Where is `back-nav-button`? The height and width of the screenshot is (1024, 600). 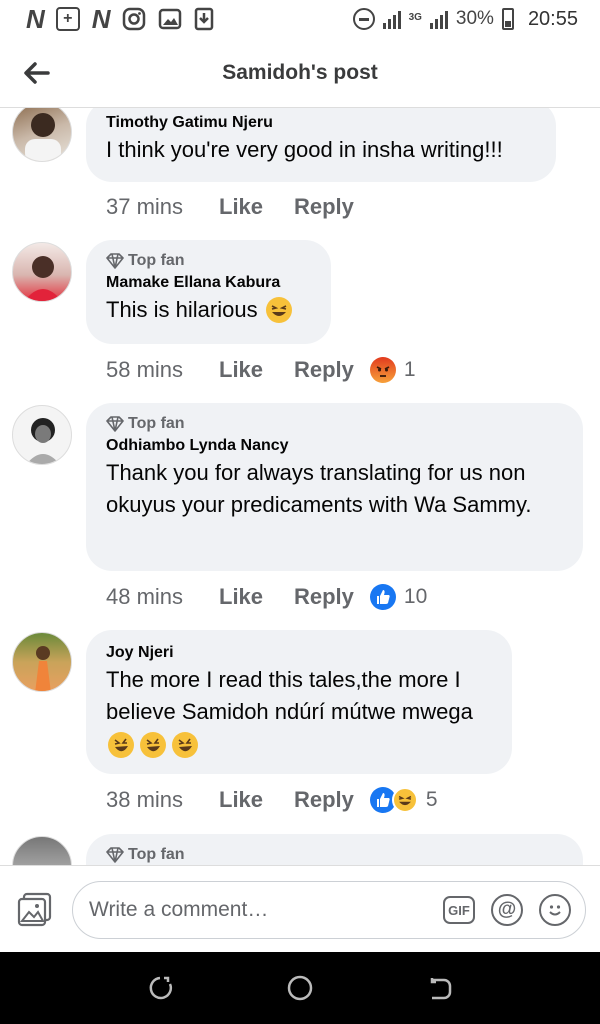 back-nav-button is located at coordinates (440, 988).